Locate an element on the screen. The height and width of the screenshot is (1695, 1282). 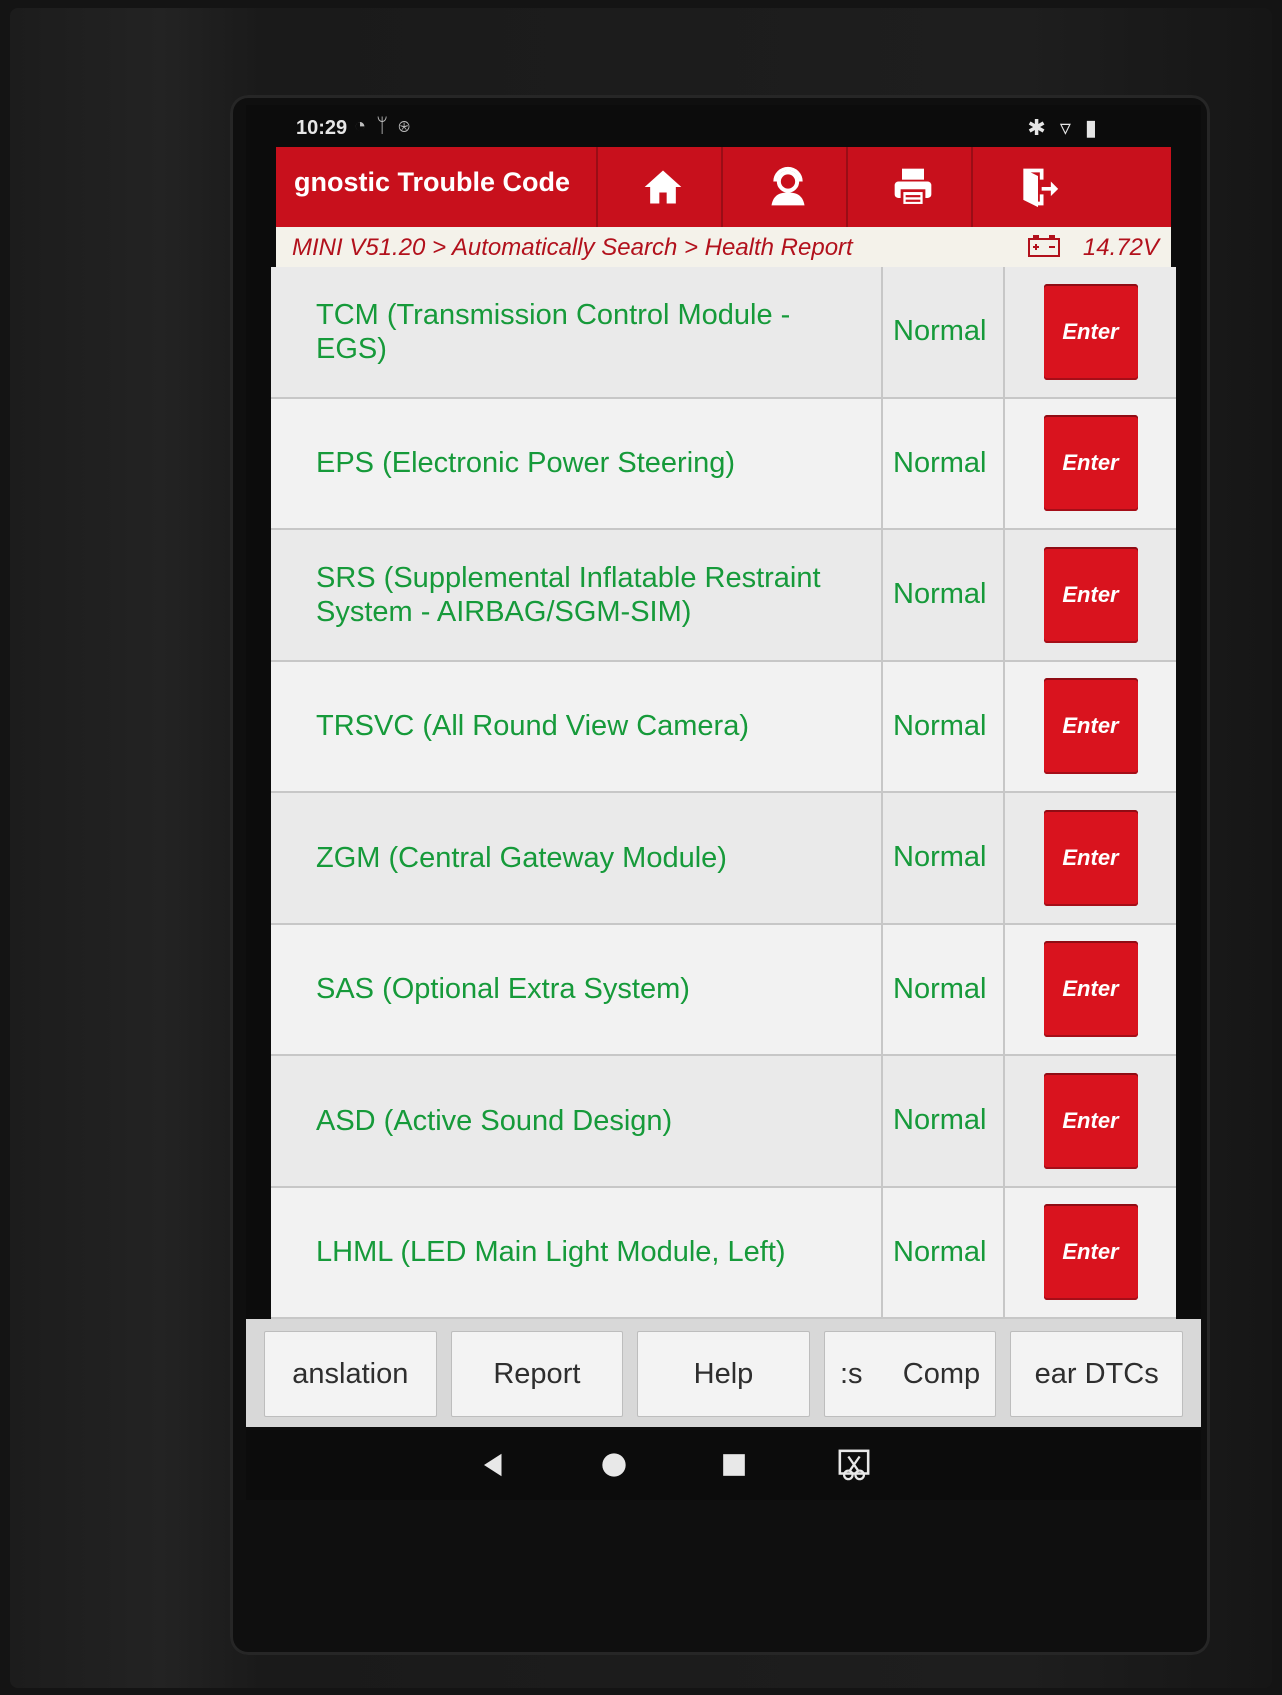
bottom-toolbar: anslation Report Help :s Comp ear DTCs is located at coordinates (723, 1373).